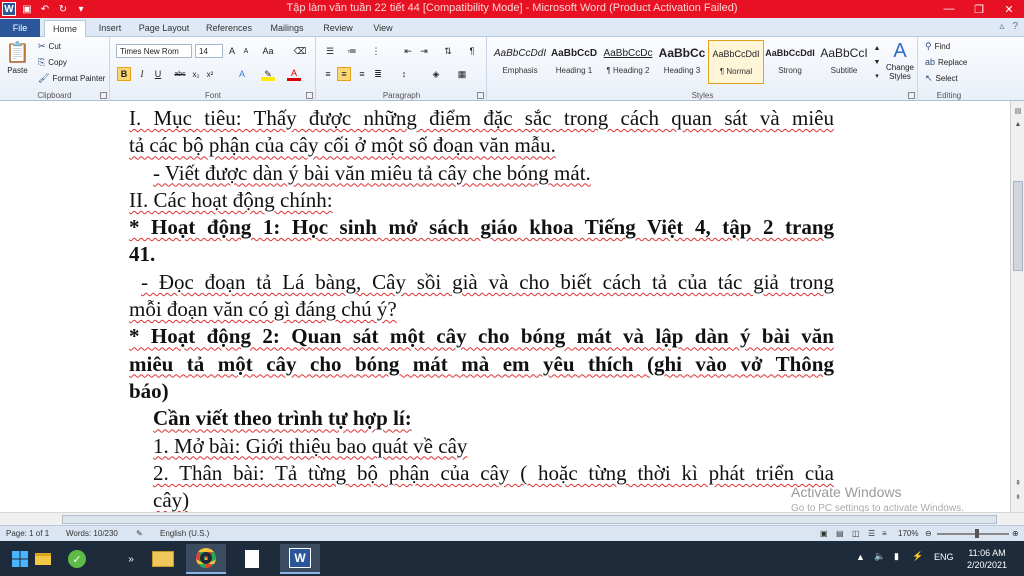 Image resolution: width=1024 pixels, height=576 pixels. Describe the element at coordinates (941, 78) in the screenshot. I see `select-button: ↖ Select` at that location.